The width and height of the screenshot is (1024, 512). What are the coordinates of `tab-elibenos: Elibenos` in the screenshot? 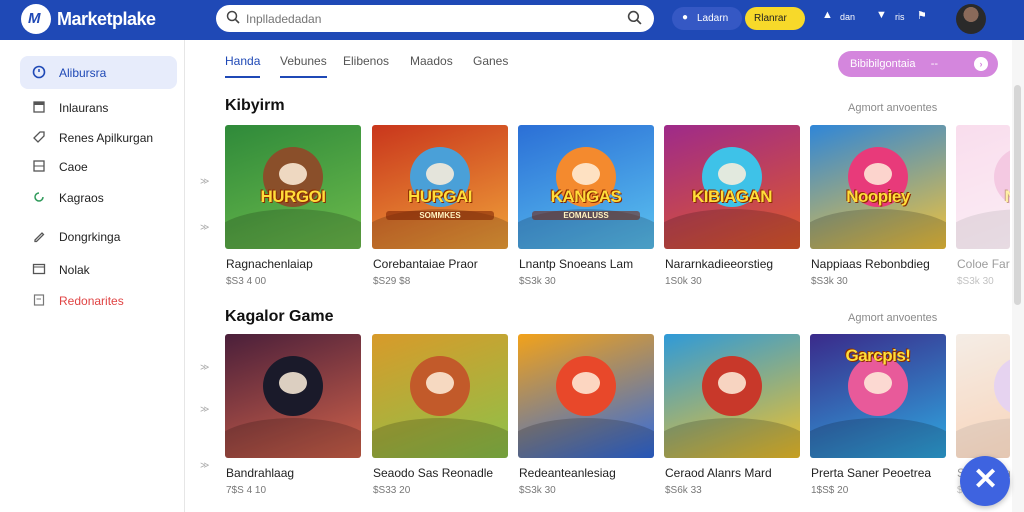 It's located at (366, 65).